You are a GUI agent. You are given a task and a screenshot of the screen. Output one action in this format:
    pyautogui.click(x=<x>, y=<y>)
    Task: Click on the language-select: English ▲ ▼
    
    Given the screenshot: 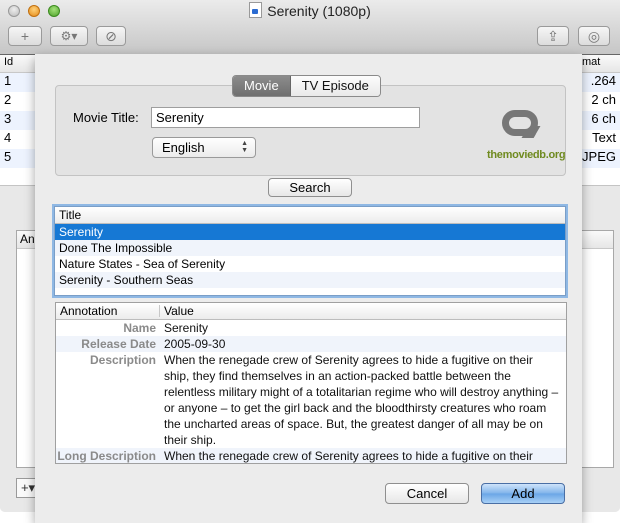 What is the action you would take?
    pyautogui.click(x=204, y=147)
    